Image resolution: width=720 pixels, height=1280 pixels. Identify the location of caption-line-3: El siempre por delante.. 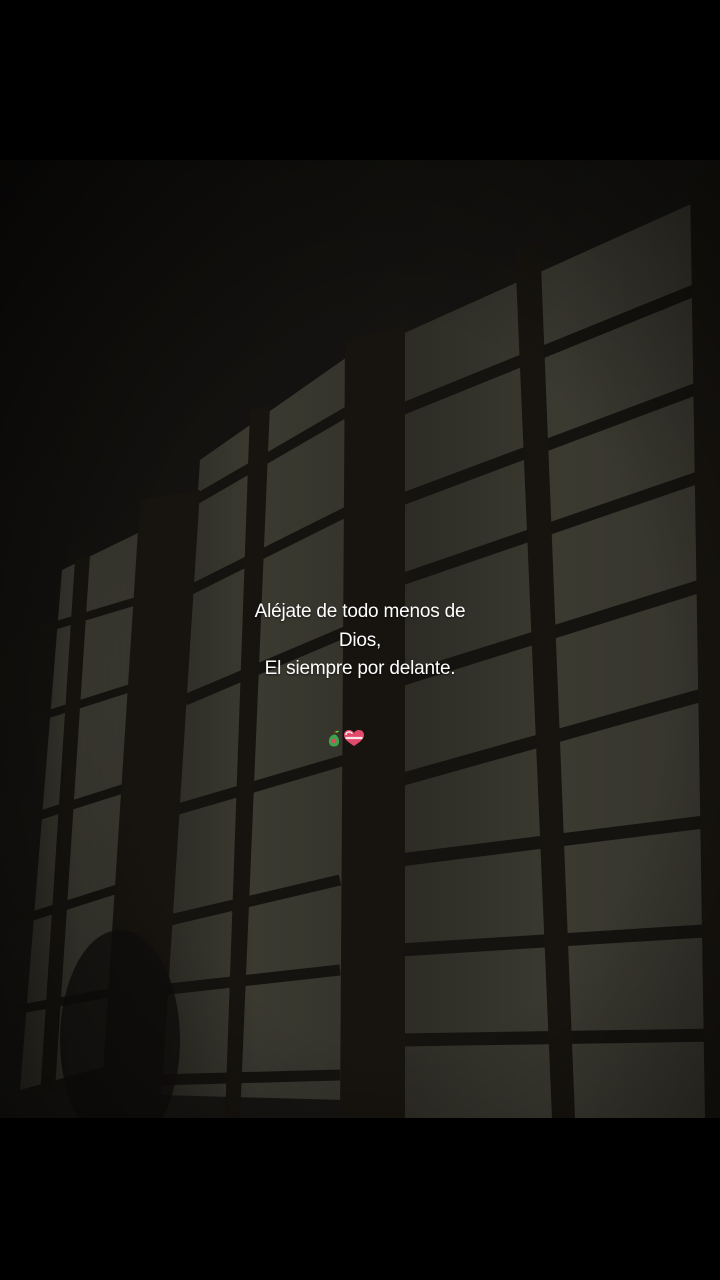
(360, 668).